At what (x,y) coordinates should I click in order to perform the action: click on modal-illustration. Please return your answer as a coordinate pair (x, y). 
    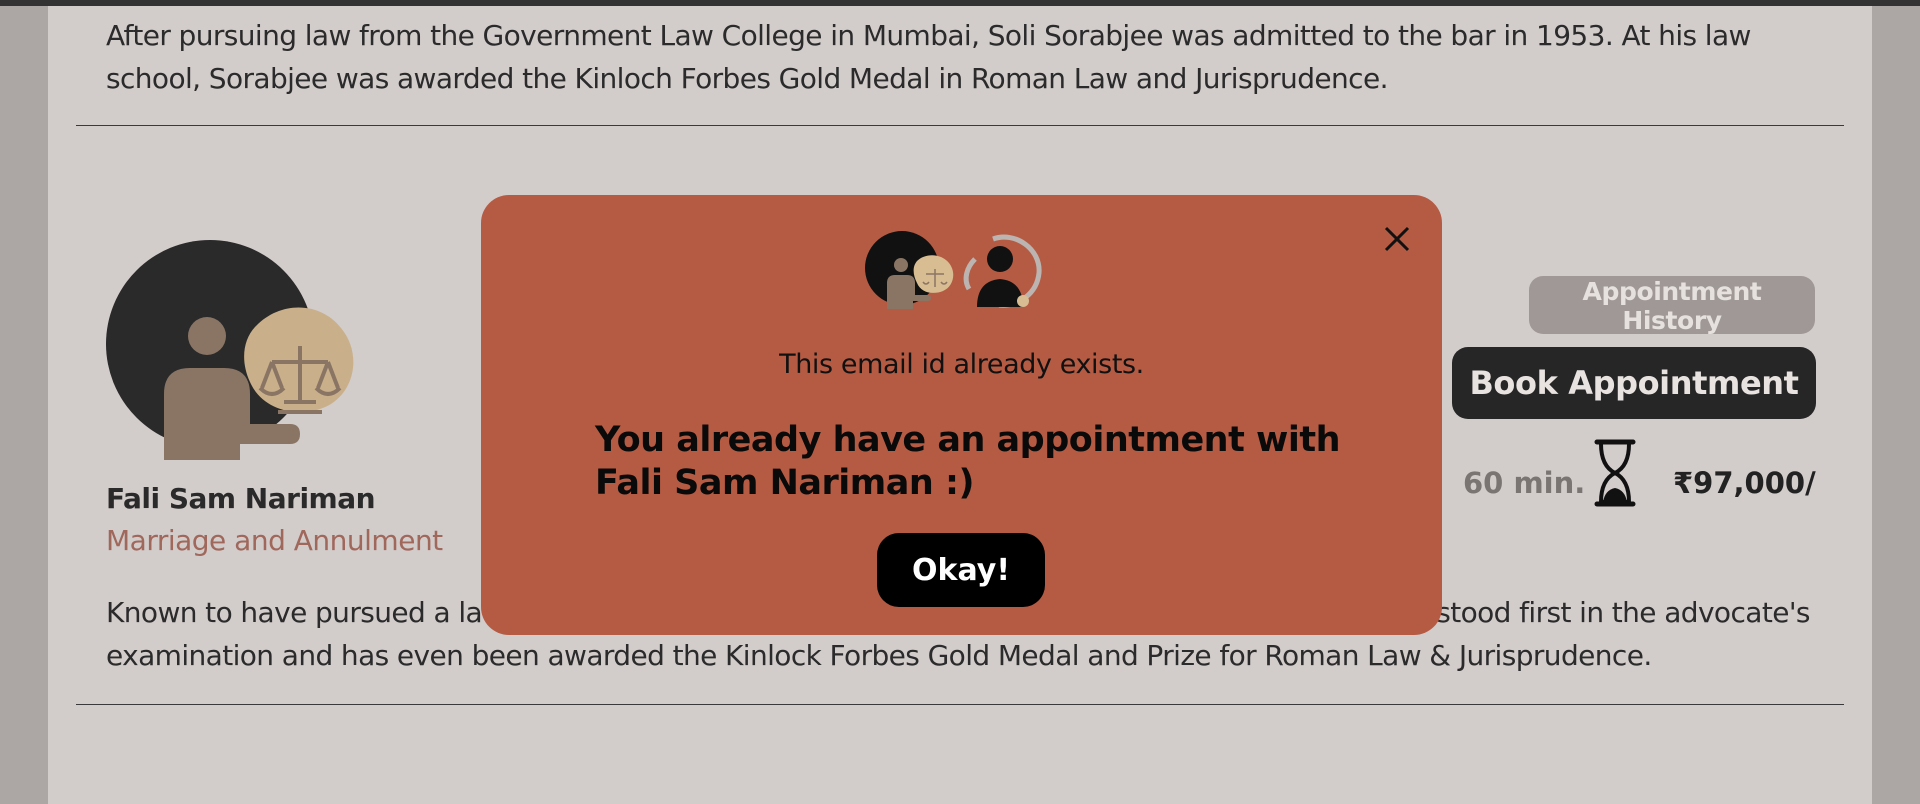
    Looking at the image, I should click on (965, 273).